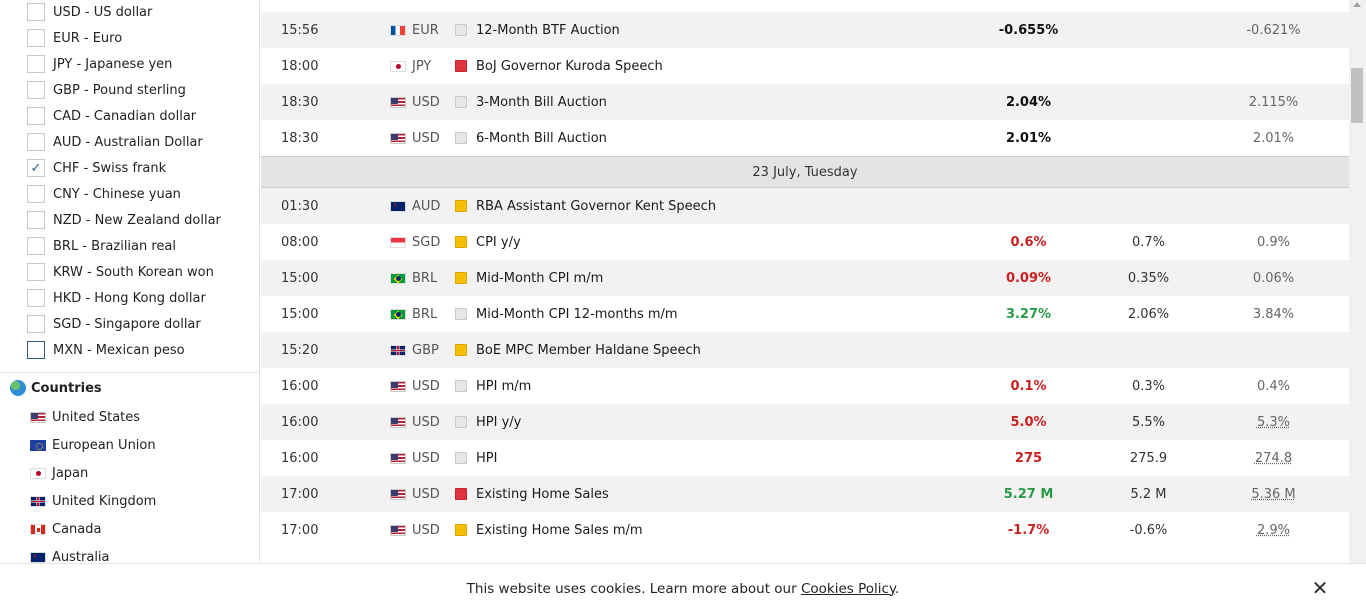  I want to click on country-filter-item: Canada, so click(129, 529).